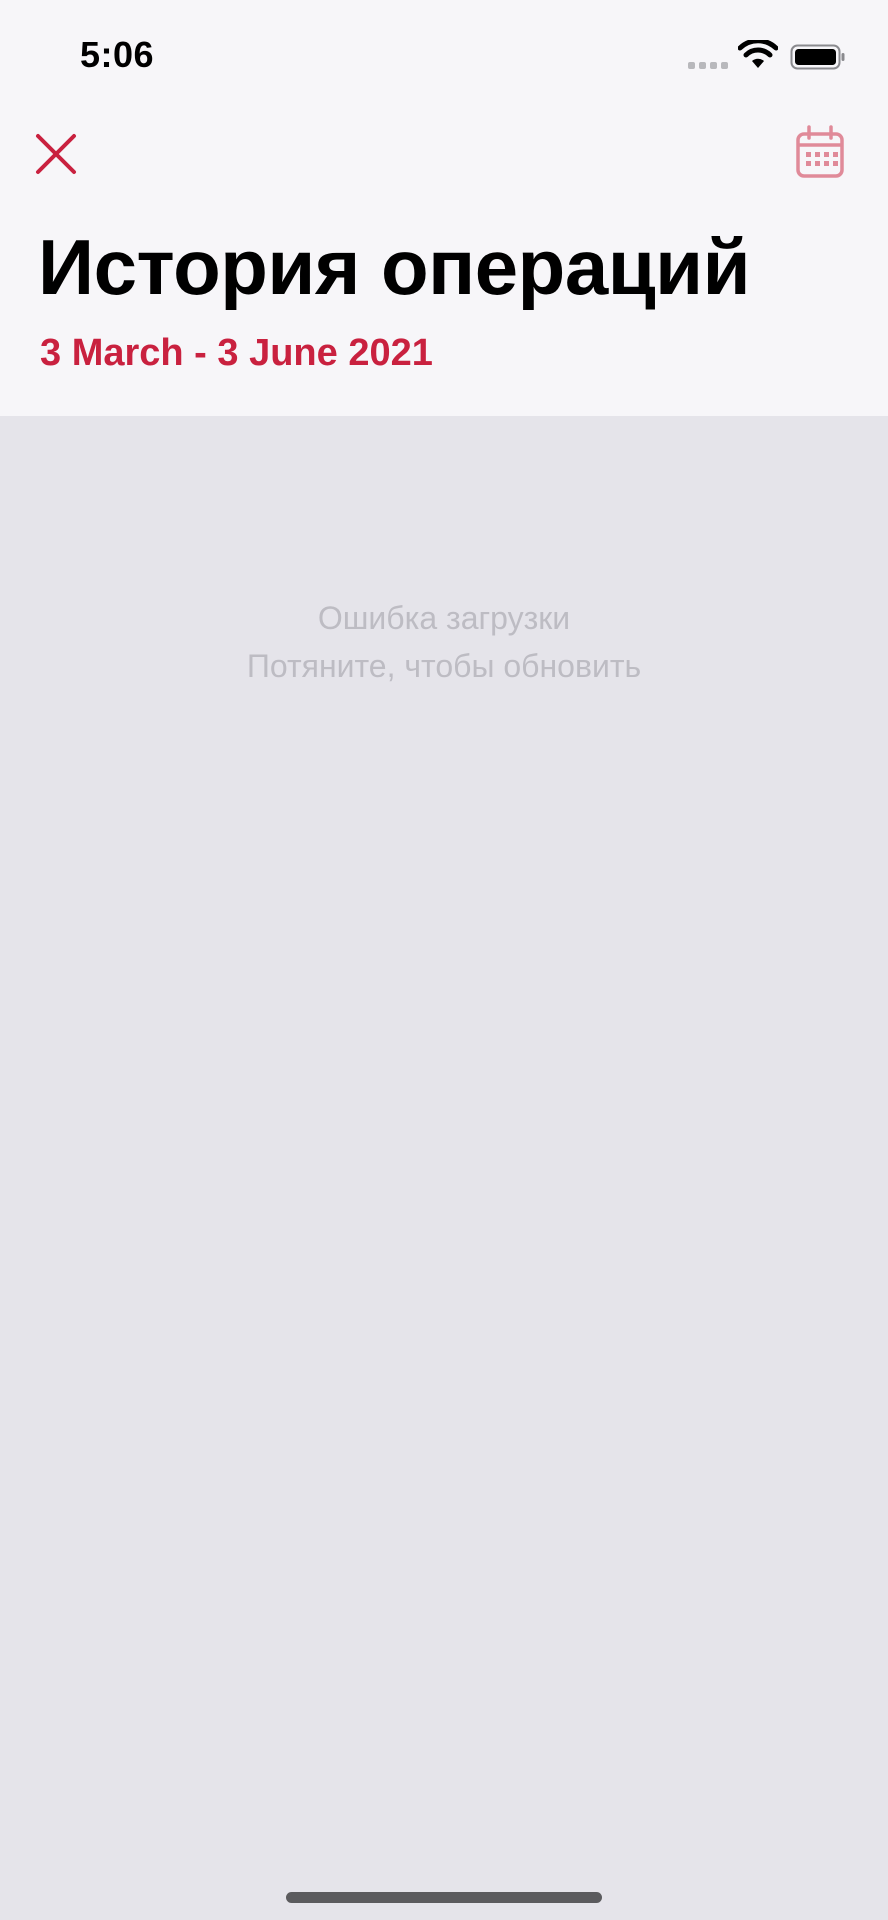  Describe the element at coordinates (758, 54) in the screenshot. I see `wifi-icon` at that location.